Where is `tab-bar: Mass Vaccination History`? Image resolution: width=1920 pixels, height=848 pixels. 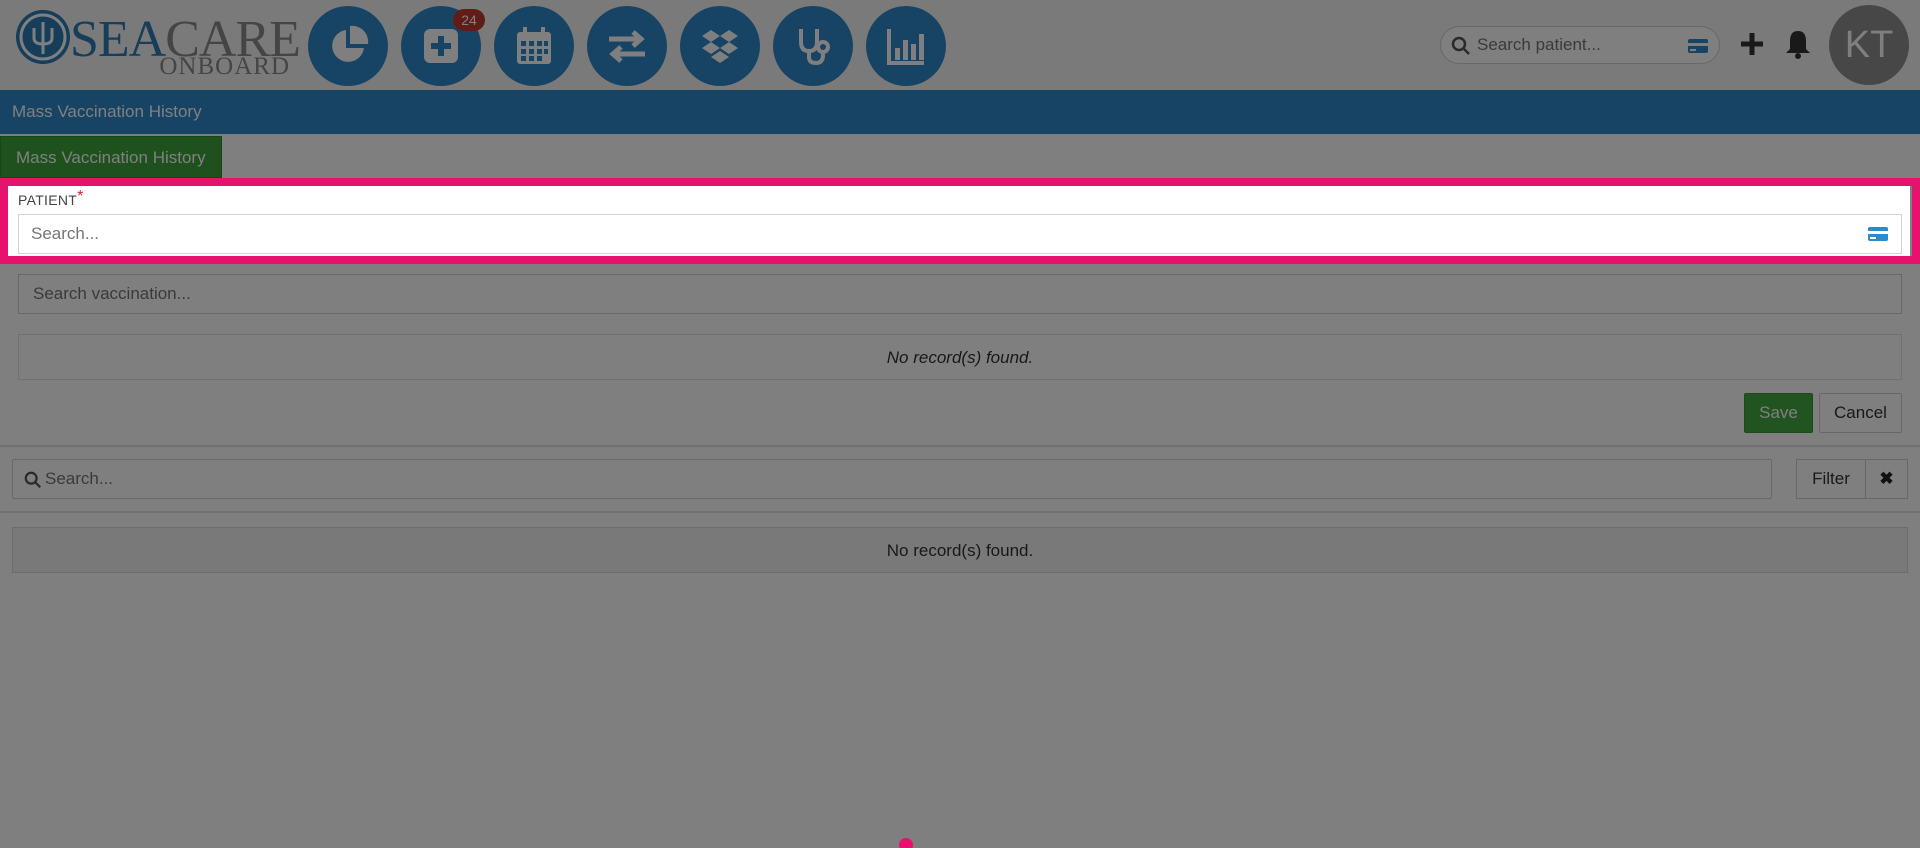 tab-bar: Mass Vaccination History is located at coordinates (960, 156).